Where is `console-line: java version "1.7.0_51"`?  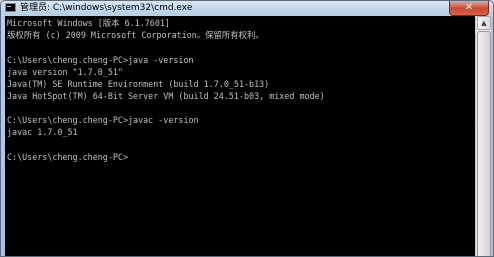
console-line: java version "1.7.0_51" is located at coordinates (65, 72).